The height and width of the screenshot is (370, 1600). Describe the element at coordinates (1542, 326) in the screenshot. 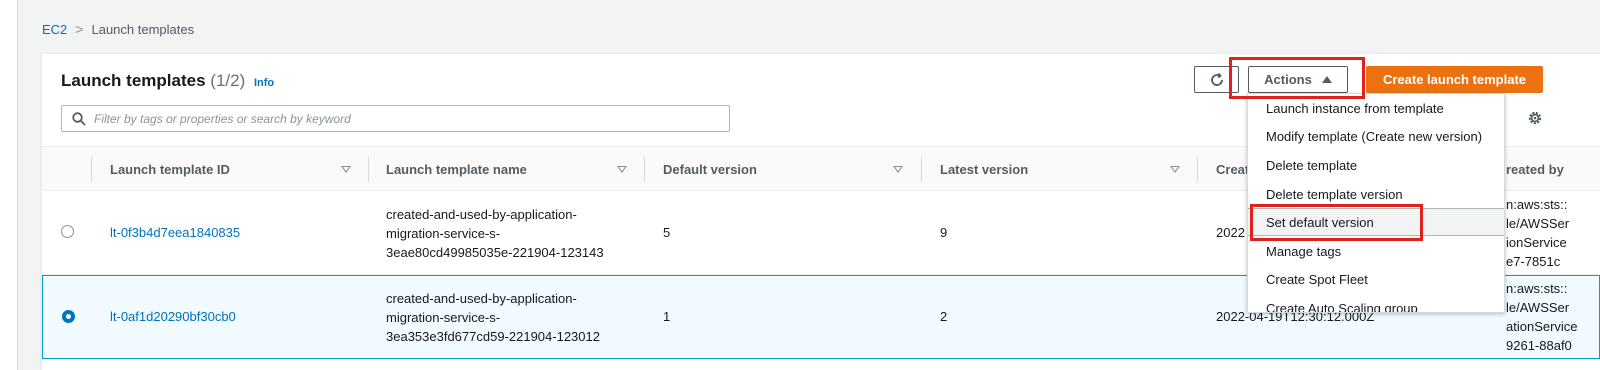

I see `created-by-line: ationService` at that location.